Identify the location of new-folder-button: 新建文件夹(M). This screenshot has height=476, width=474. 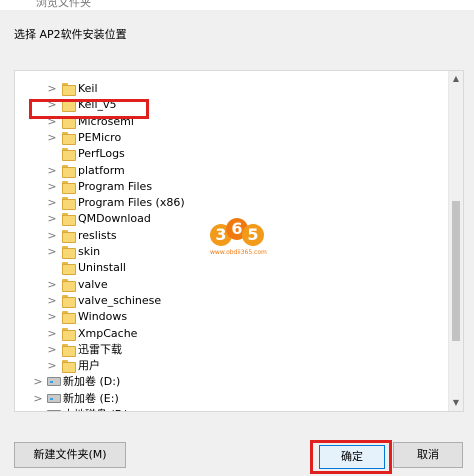
(70, 455).